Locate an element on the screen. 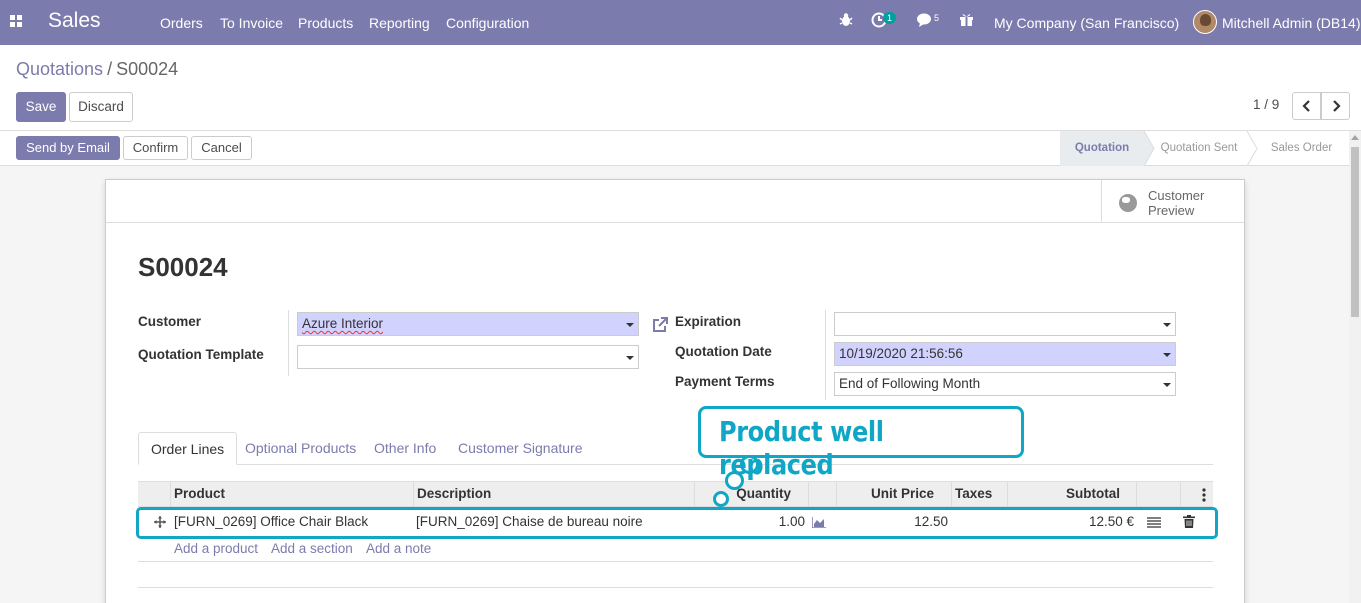  customer-label: Customer is located at coordinates (170, 321).